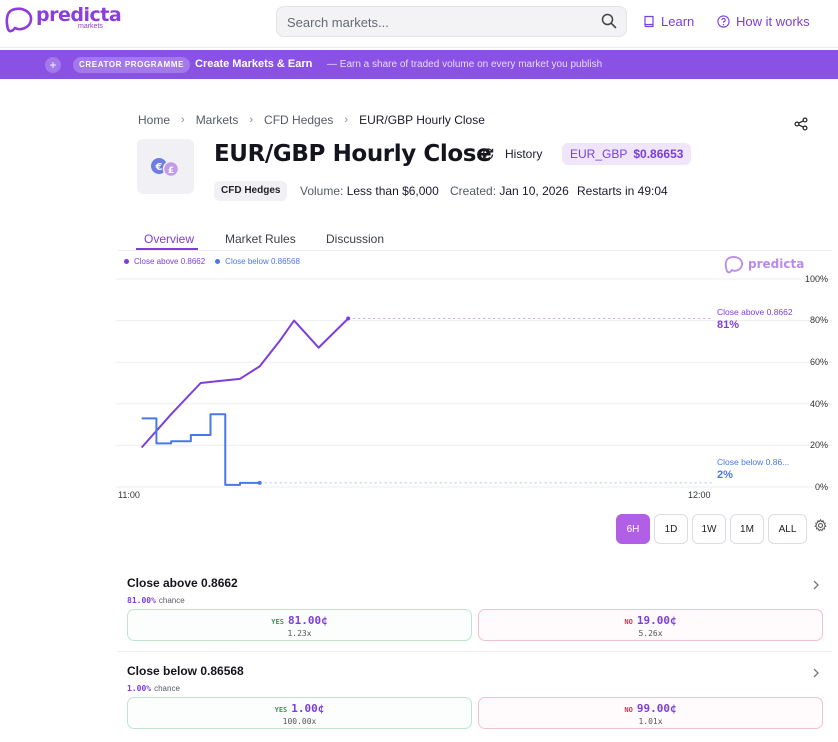 The height and width of the screenshot is (742, 838). What do you see at coordinates (699, 495) in the screenshot?
I see `x-tick-label: 12:00` at bounding box center [699, 495].